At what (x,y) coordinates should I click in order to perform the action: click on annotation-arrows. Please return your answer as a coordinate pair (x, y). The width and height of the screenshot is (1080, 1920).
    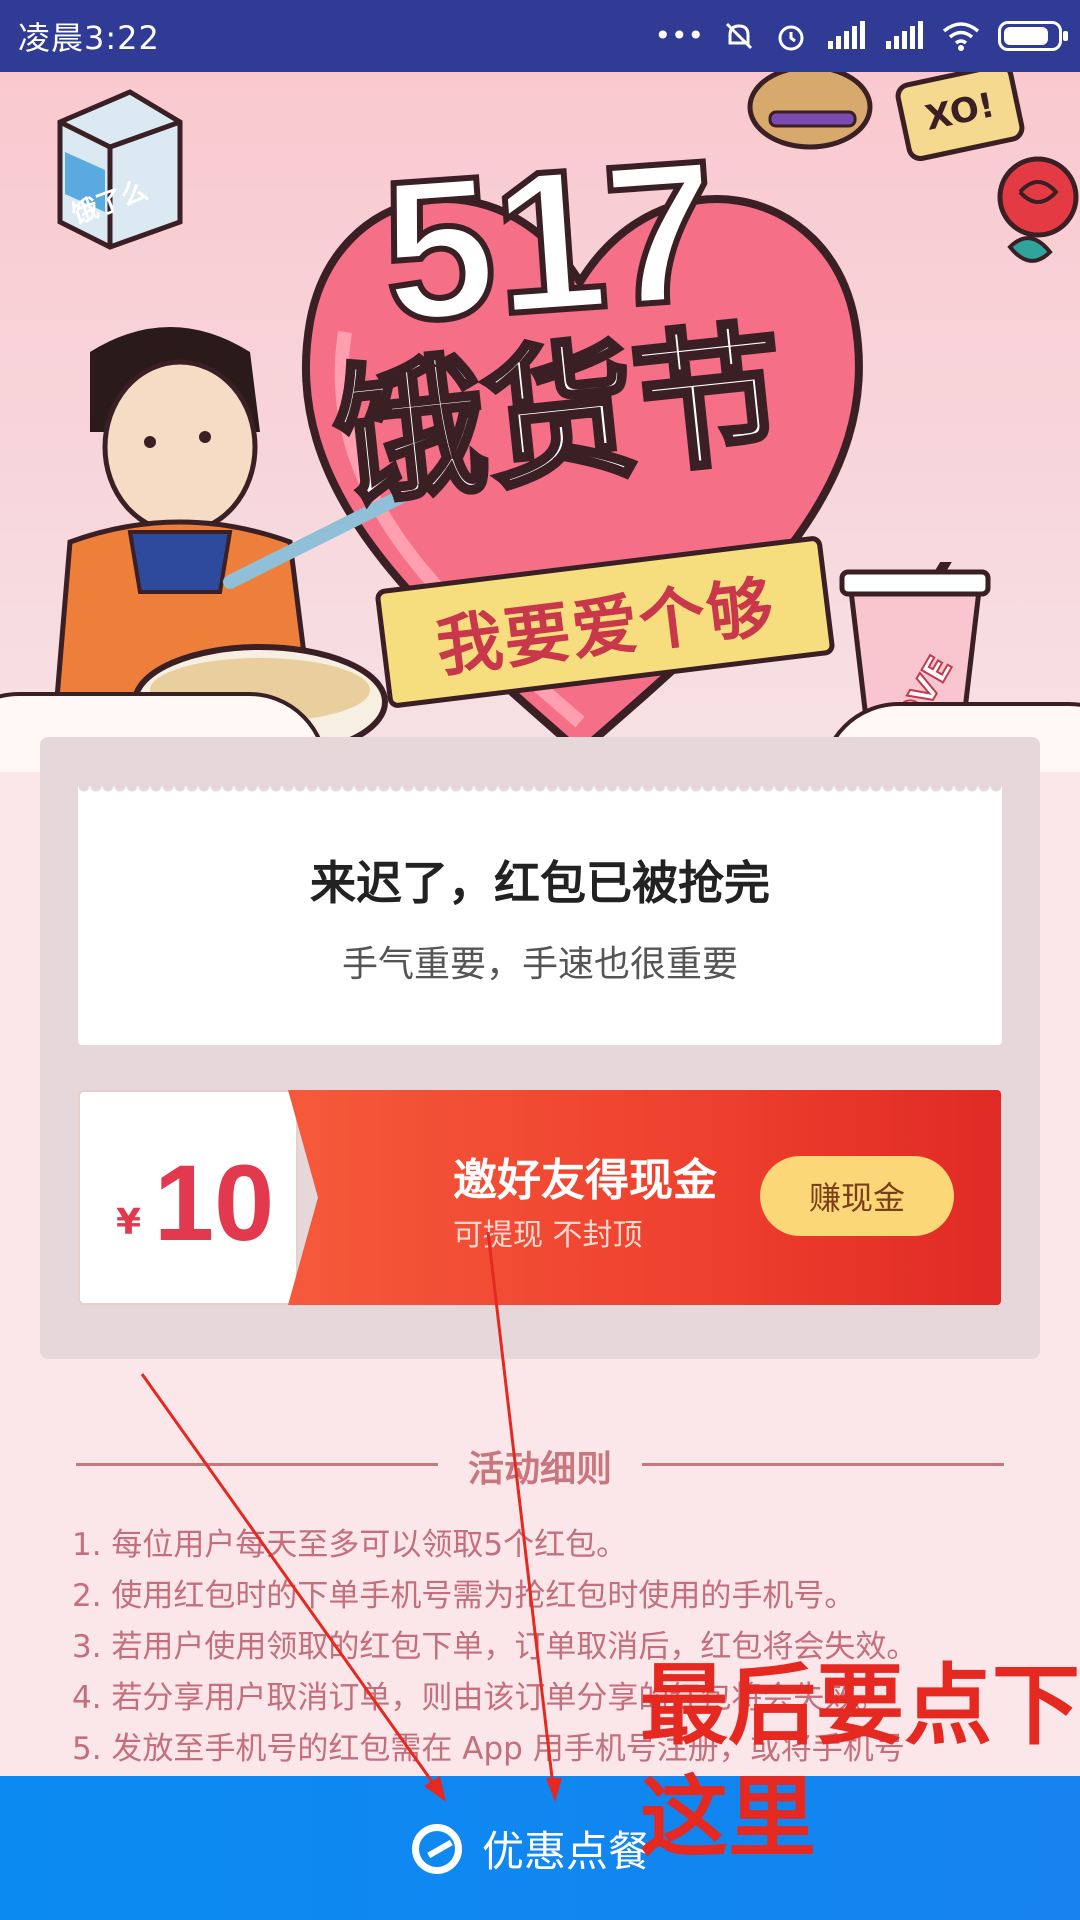
    Looking at the image, I should click on (351, 1516).